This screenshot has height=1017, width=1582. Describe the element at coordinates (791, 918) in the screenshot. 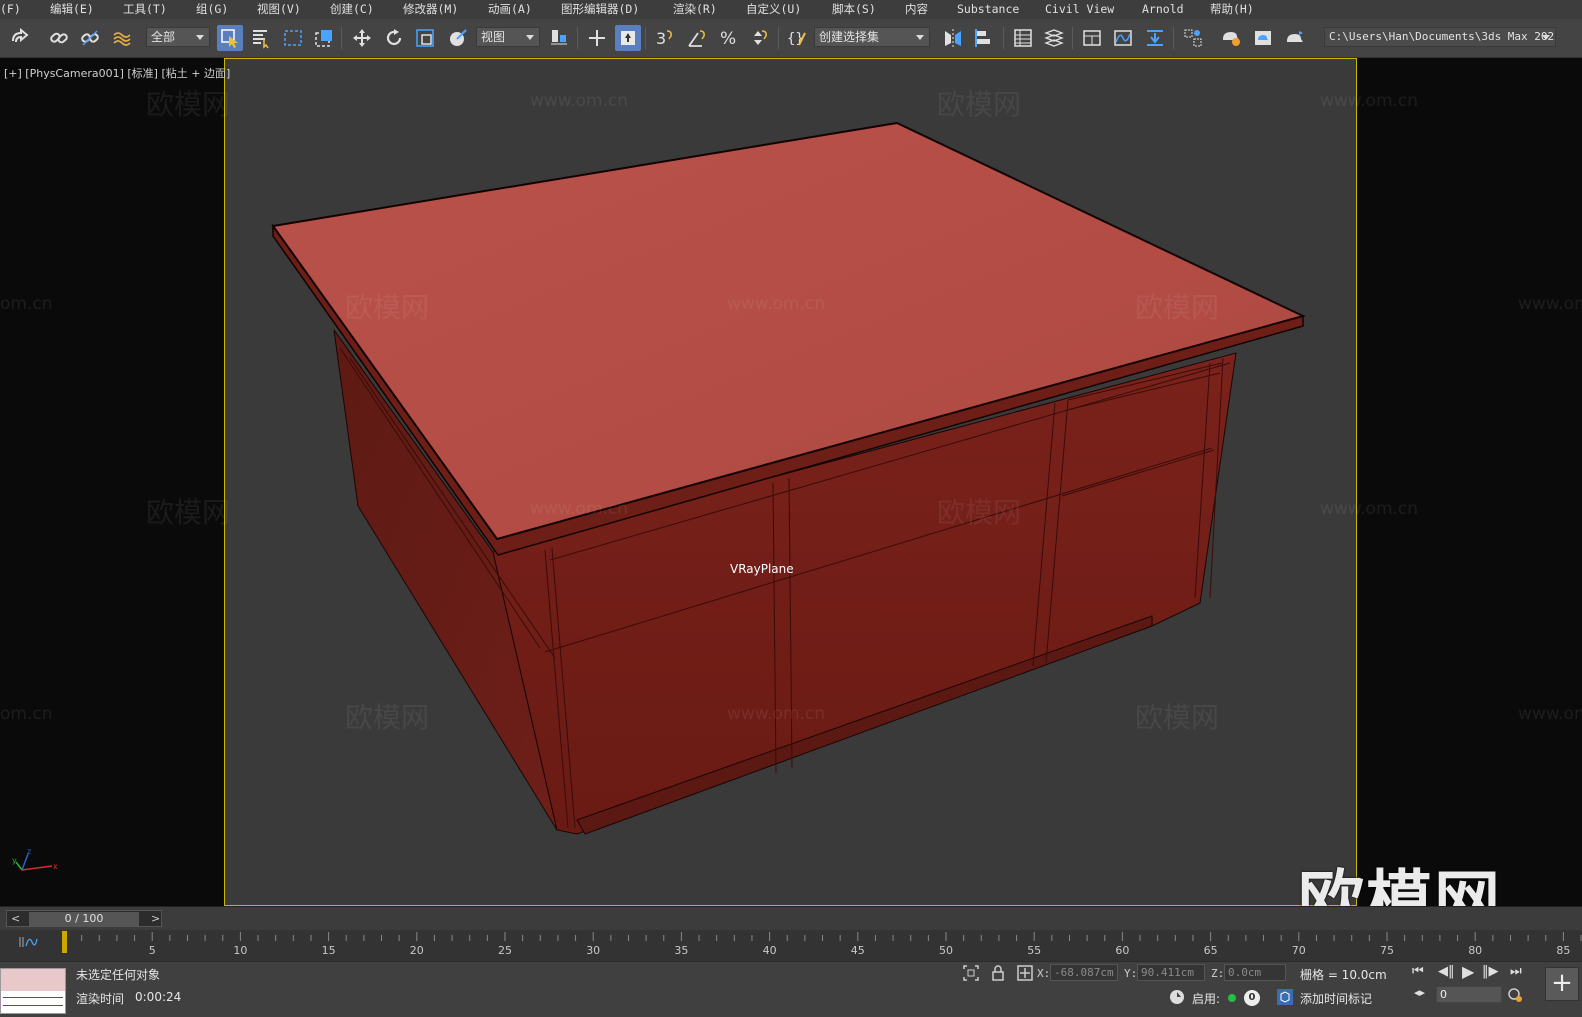

I see `time-slider: < 0 / 100 >` at that location.